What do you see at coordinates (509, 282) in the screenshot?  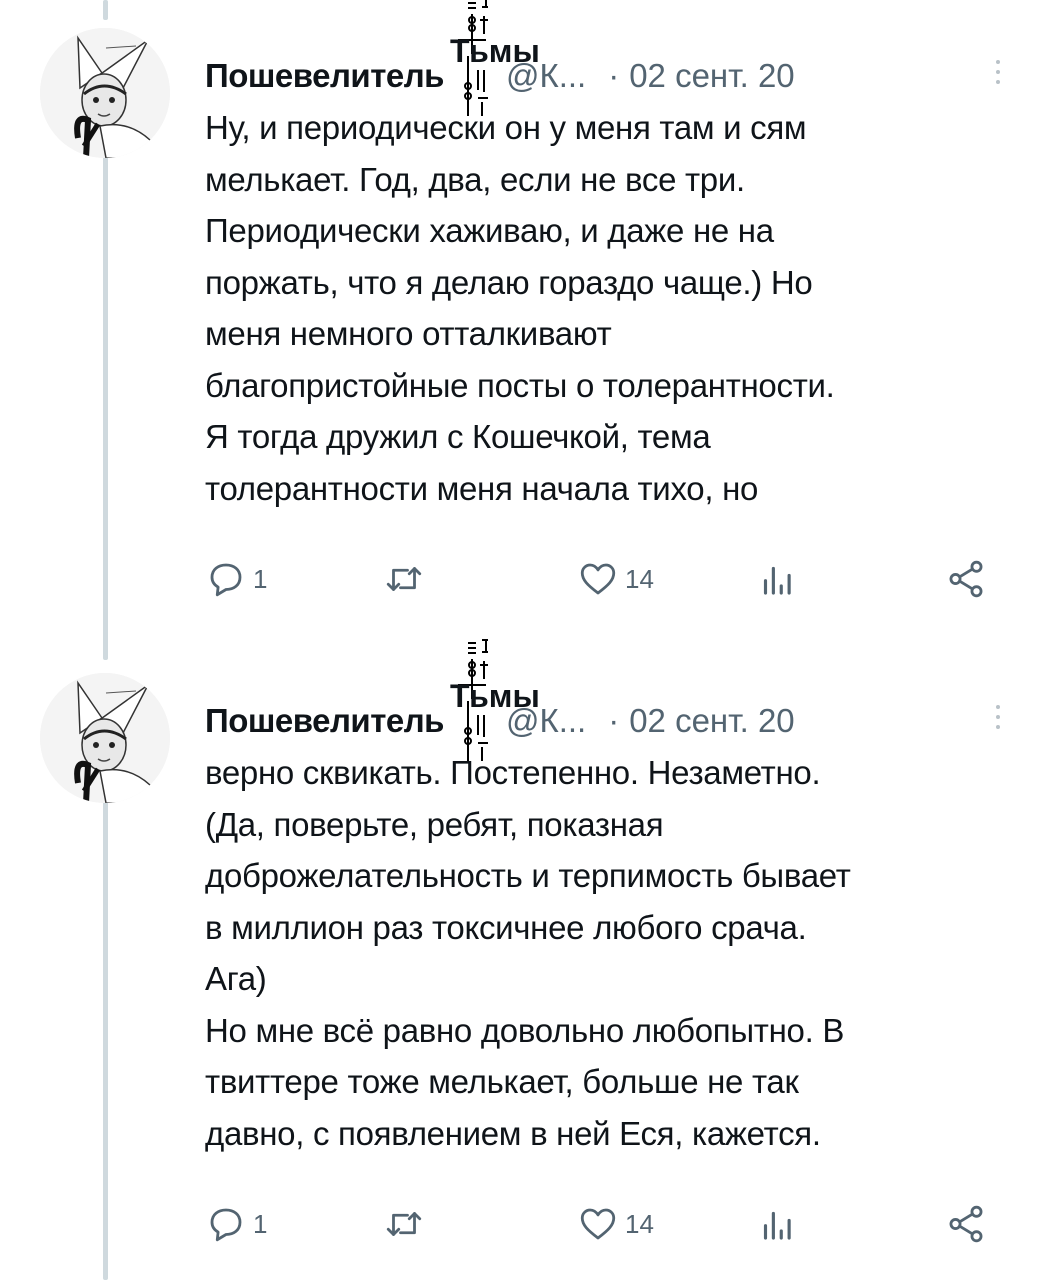 I see `text-line: поржать, что я делаю гораздо чаще.) Но` at bounding box center [509, 282].